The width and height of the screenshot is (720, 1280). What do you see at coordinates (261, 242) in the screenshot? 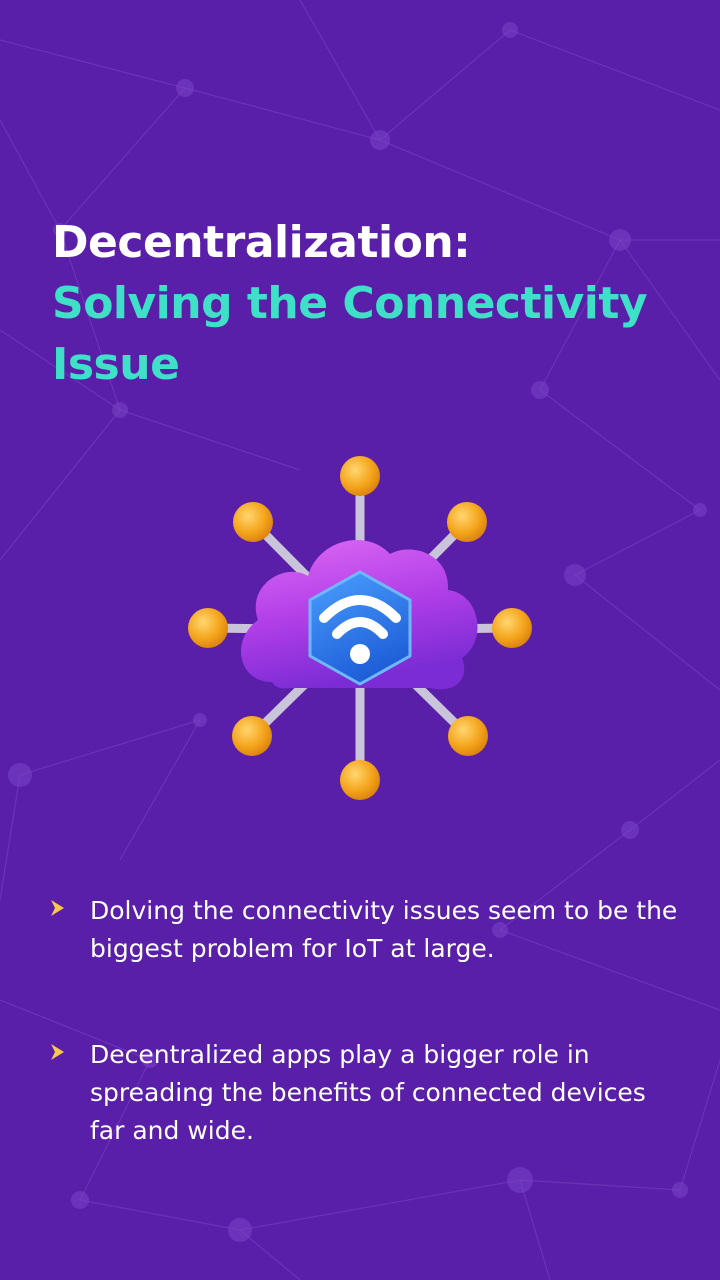
I see `title-line-1: Decentralization:` at bounding box center [261, 242].